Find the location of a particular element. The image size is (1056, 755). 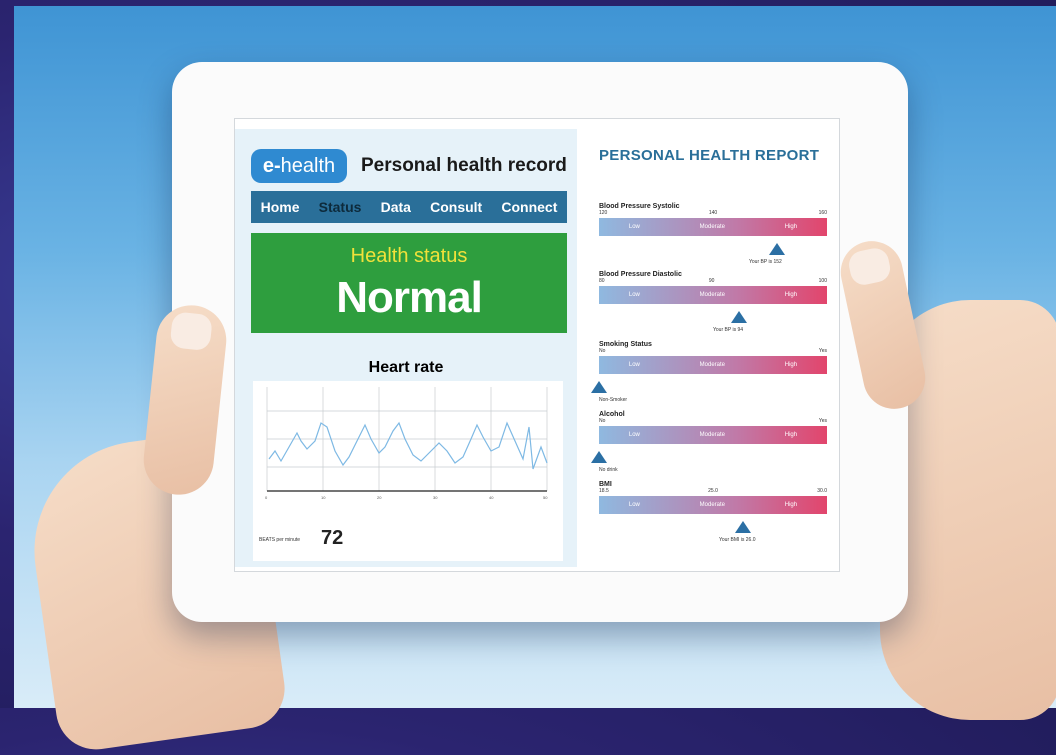

health-status-value: Normal is located at coordinates (409, 297).